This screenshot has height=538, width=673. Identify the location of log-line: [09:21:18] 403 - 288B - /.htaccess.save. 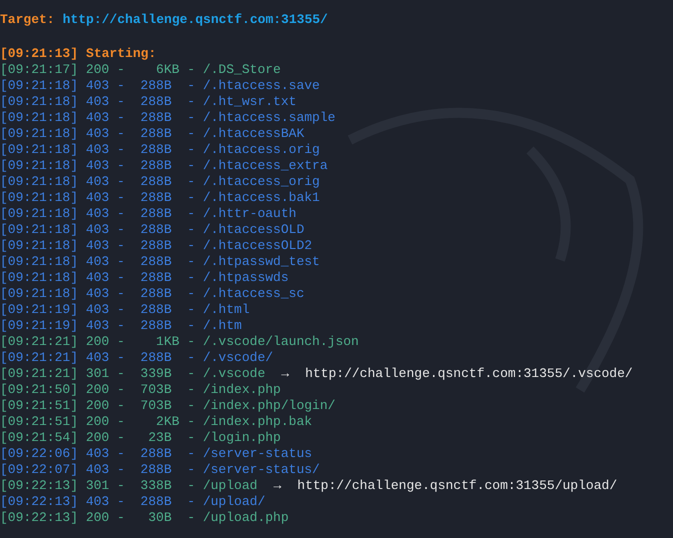
(160, 86).